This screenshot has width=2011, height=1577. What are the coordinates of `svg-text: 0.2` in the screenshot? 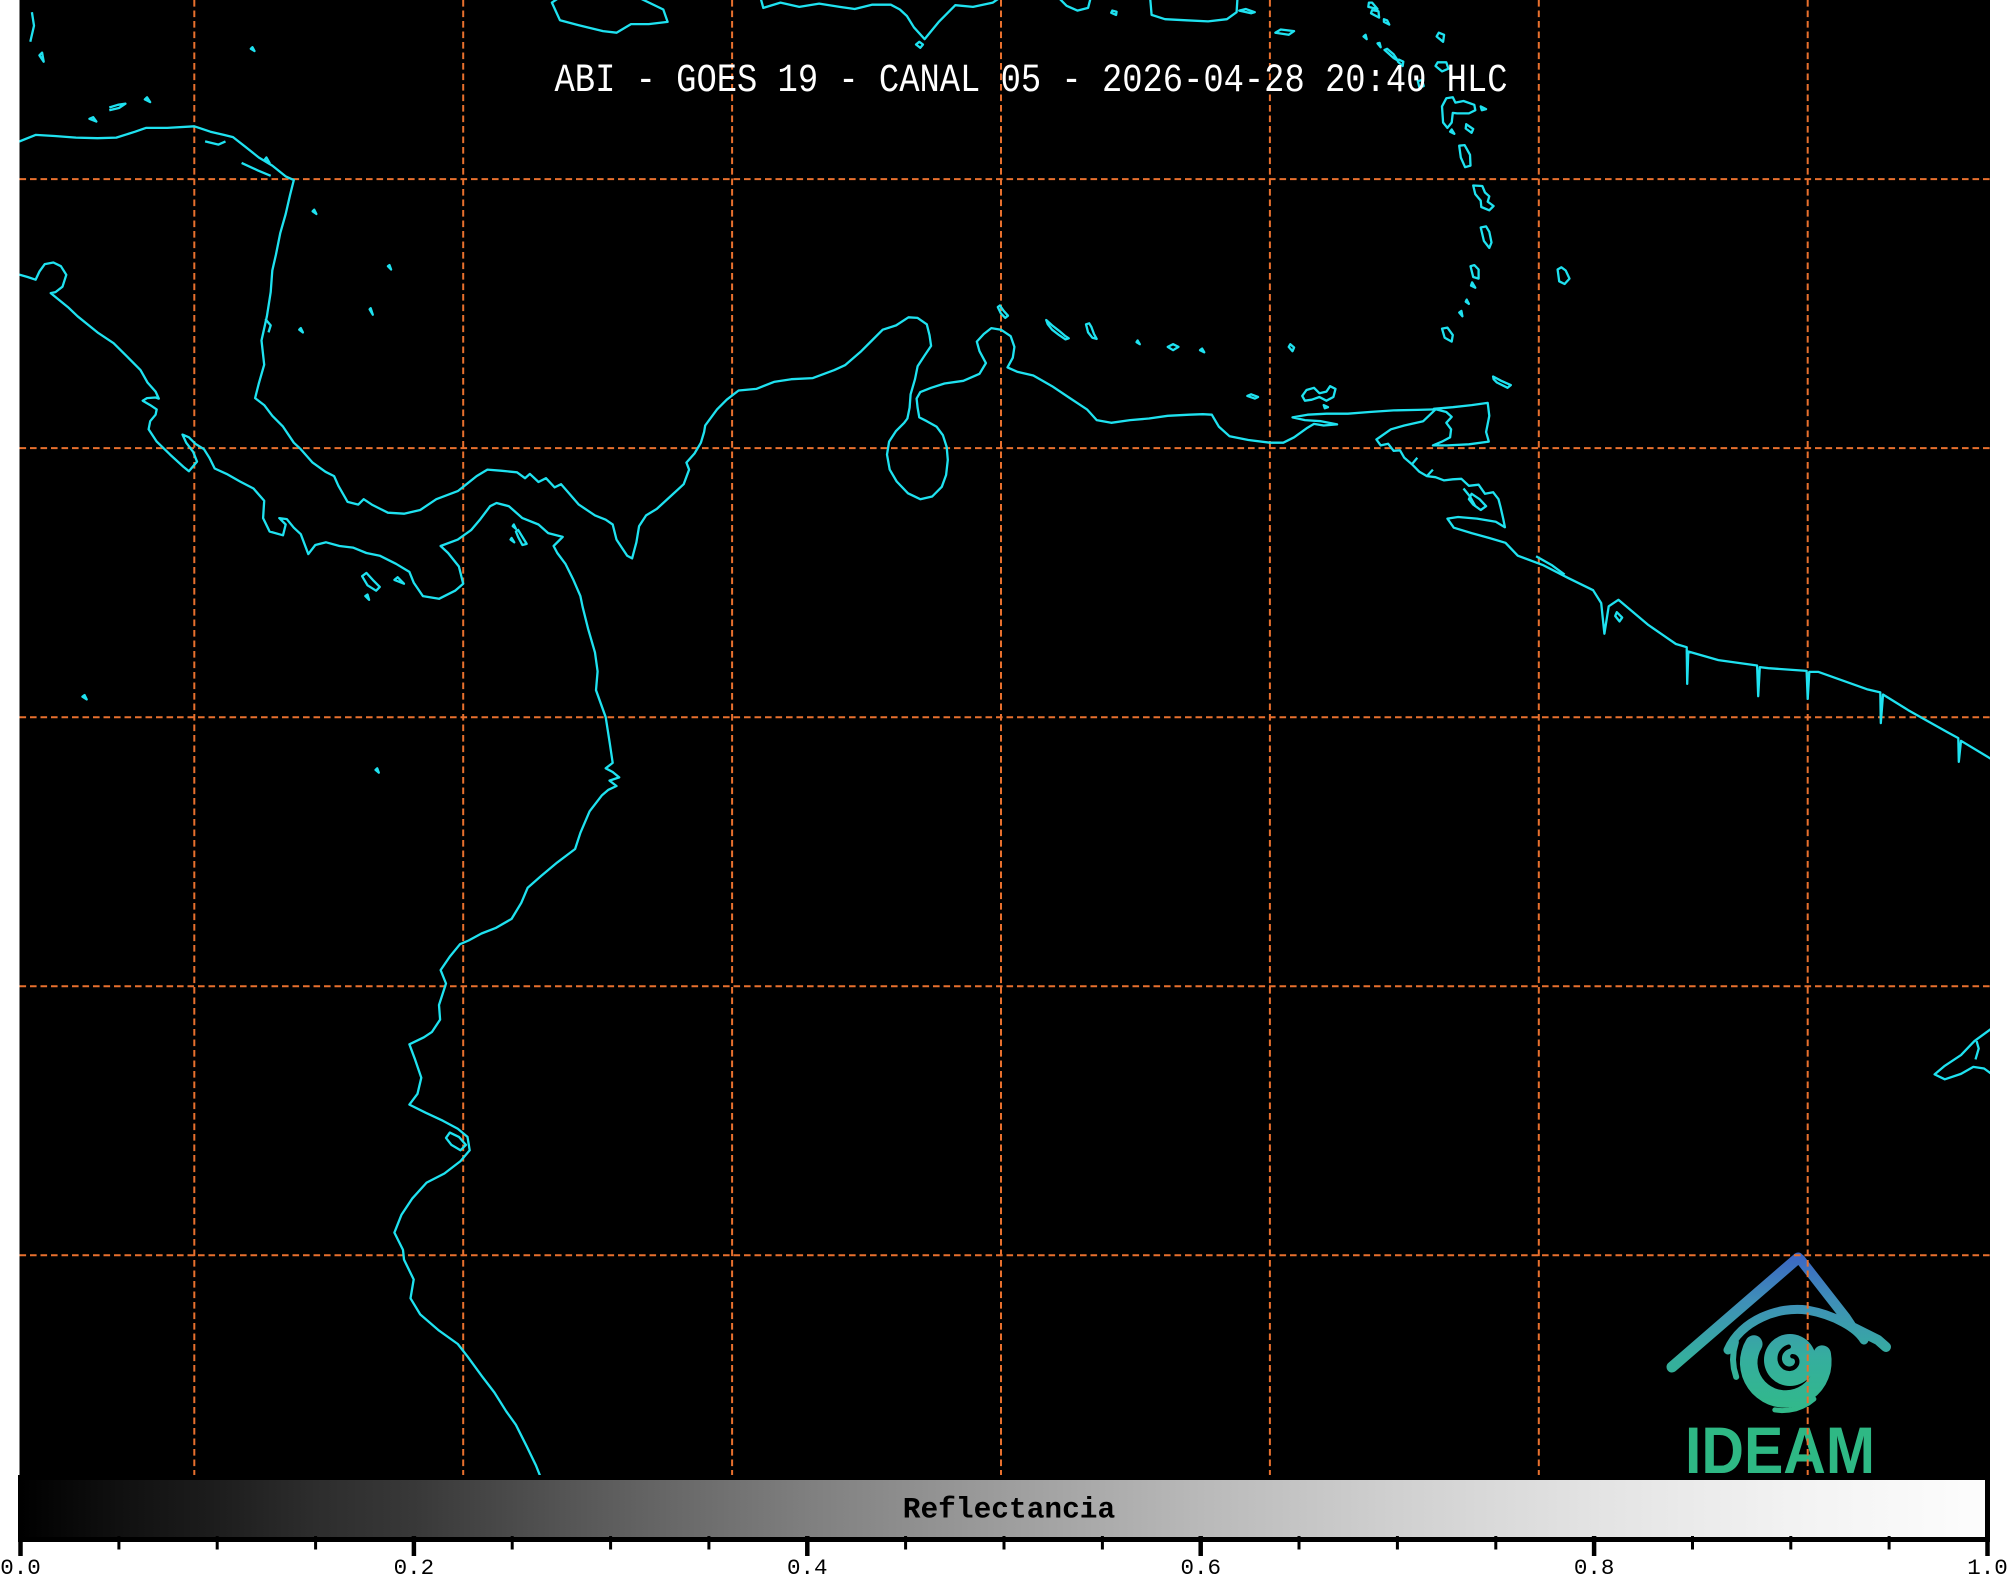 It's located at (414, 1566).